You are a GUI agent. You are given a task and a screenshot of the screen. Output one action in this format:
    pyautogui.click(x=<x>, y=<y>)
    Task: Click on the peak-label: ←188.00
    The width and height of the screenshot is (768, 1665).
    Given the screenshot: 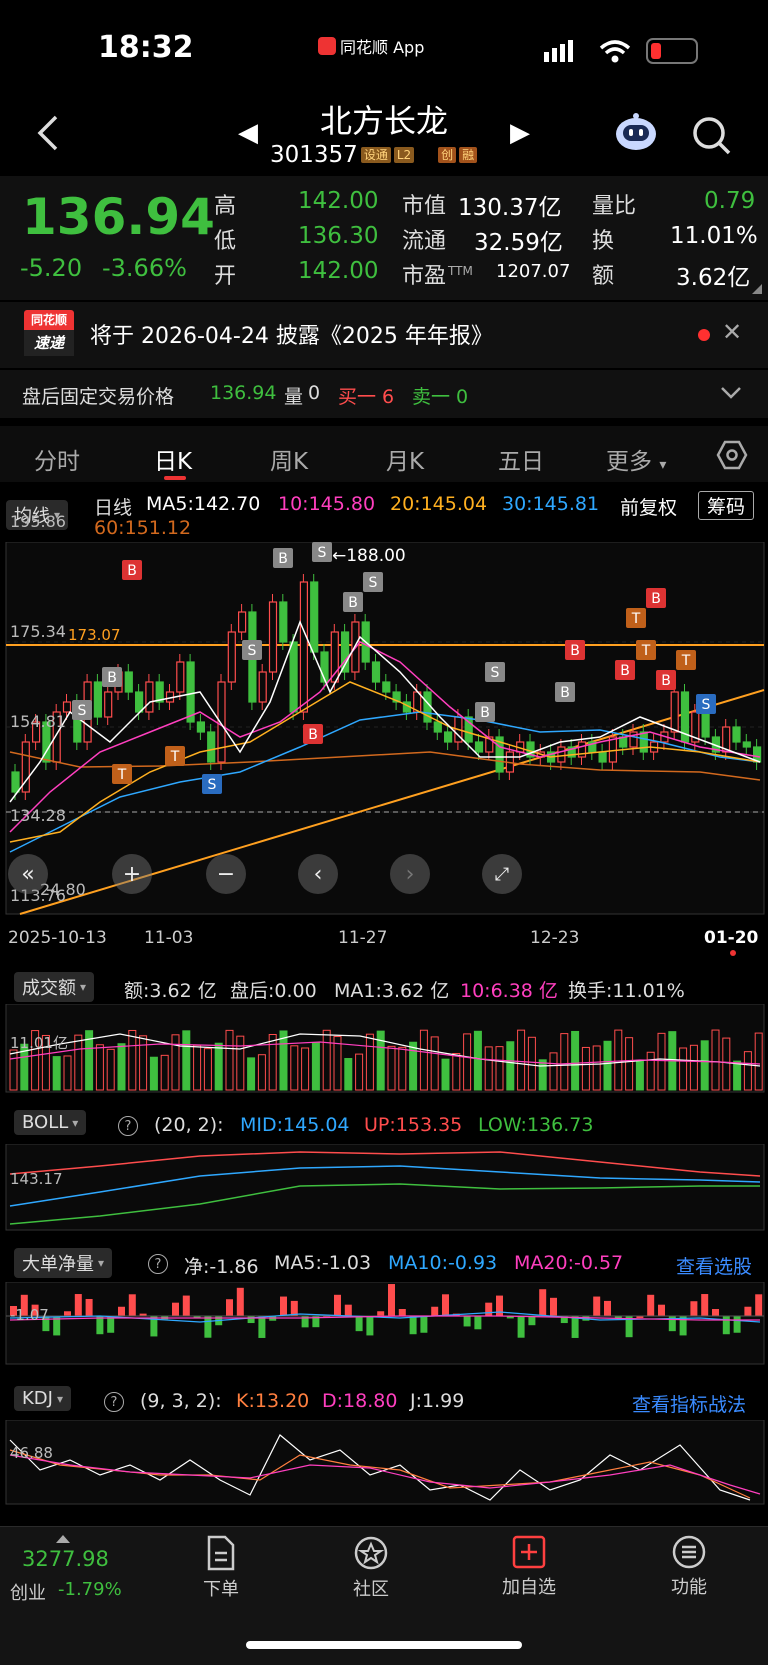 What is the action you would take?
    pyautogui.click(x=369, y=556)
    